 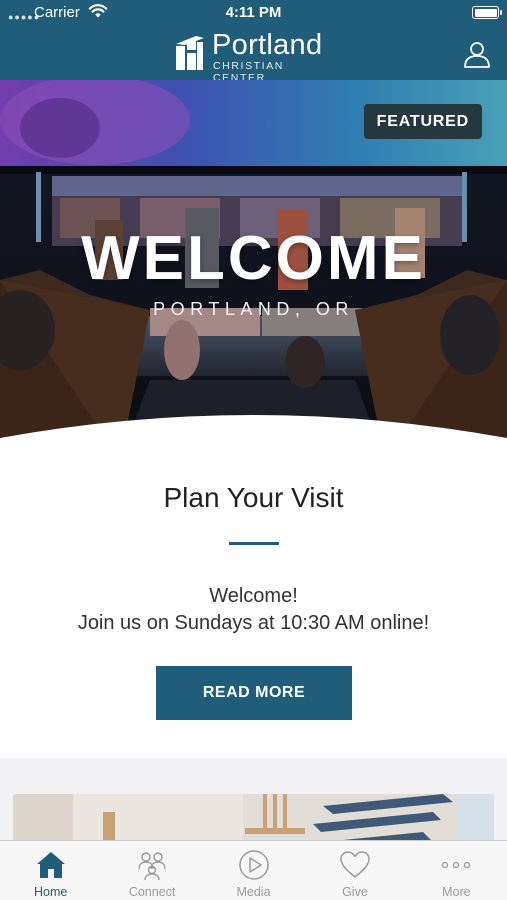 I want to click on logo-name: Portland, so click(x=267, y=45).